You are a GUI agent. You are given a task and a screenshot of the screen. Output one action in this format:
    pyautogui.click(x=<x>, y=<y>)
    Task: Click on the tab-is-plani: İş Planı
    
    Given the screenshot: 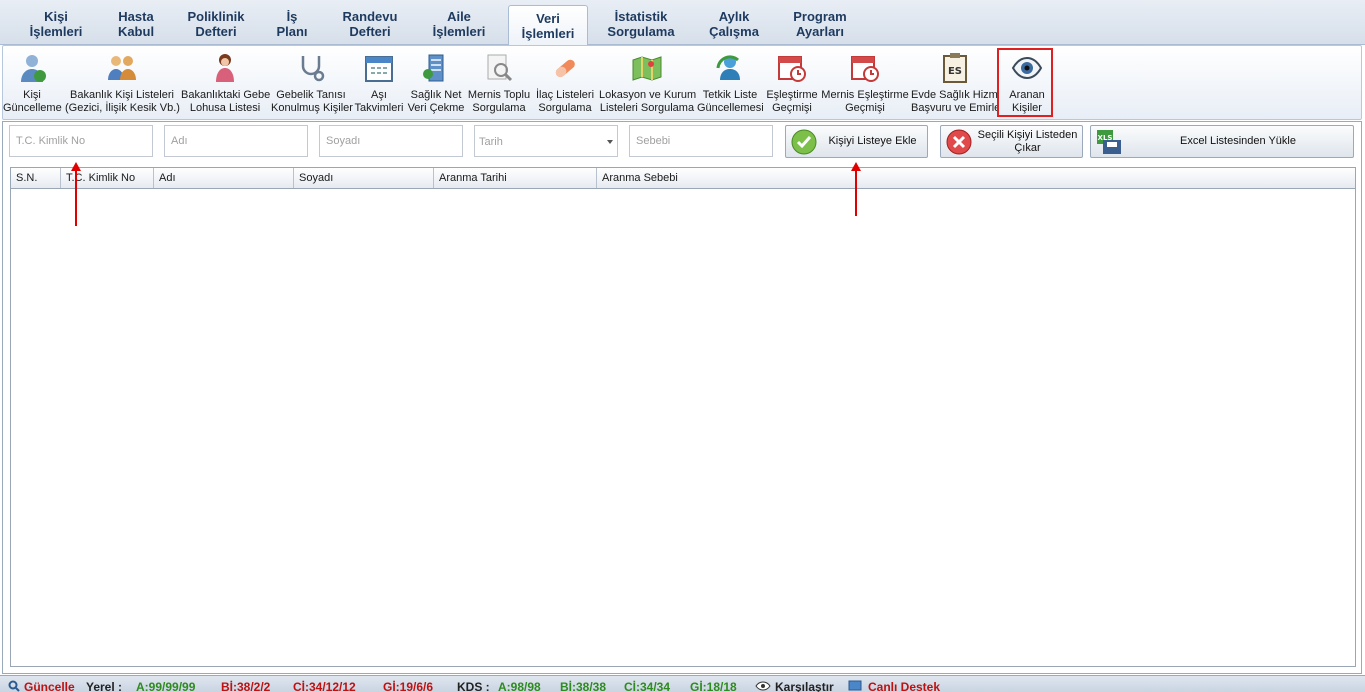 What is the action you would take?
    pyautogui.click(x=292, y=24)
    